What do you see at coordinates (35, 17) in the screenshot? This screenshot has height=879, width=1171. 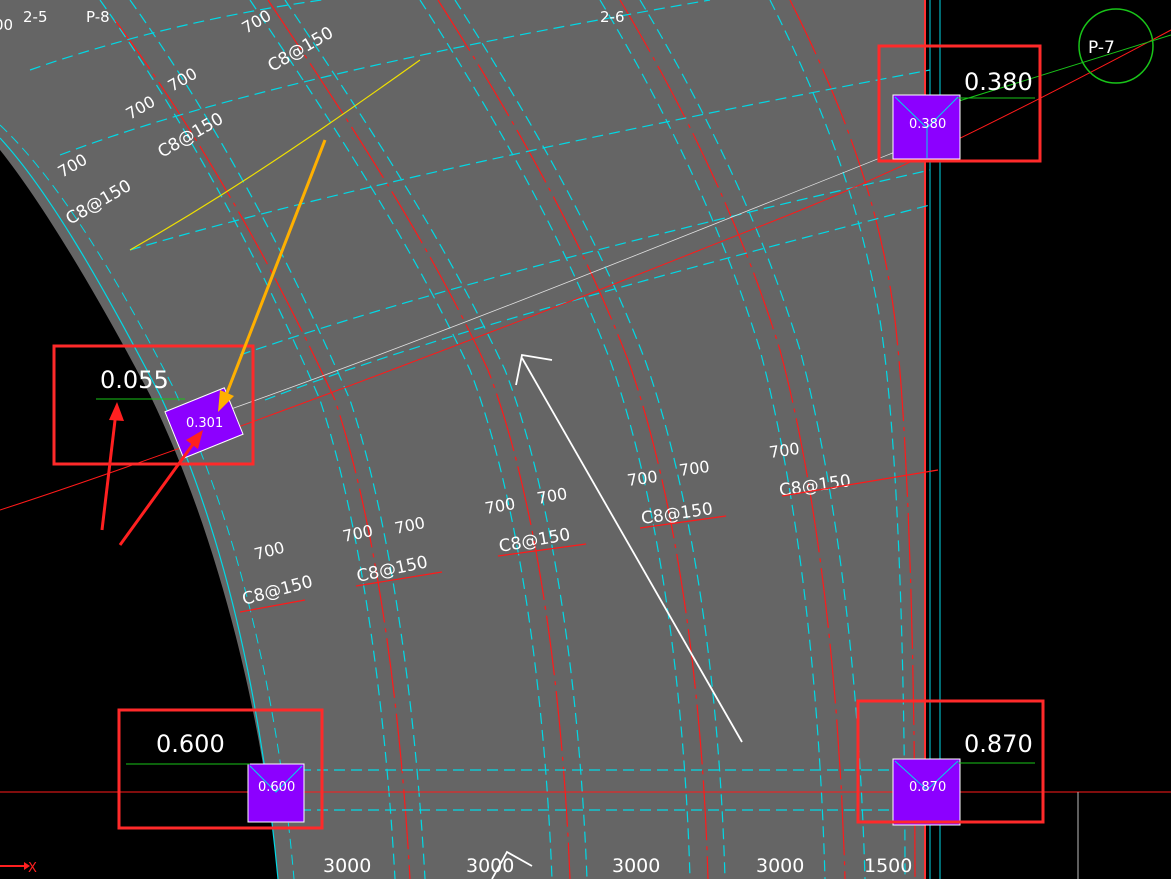 I see `grid-label-2-5: 2-5` at bounding box center [35, 17].